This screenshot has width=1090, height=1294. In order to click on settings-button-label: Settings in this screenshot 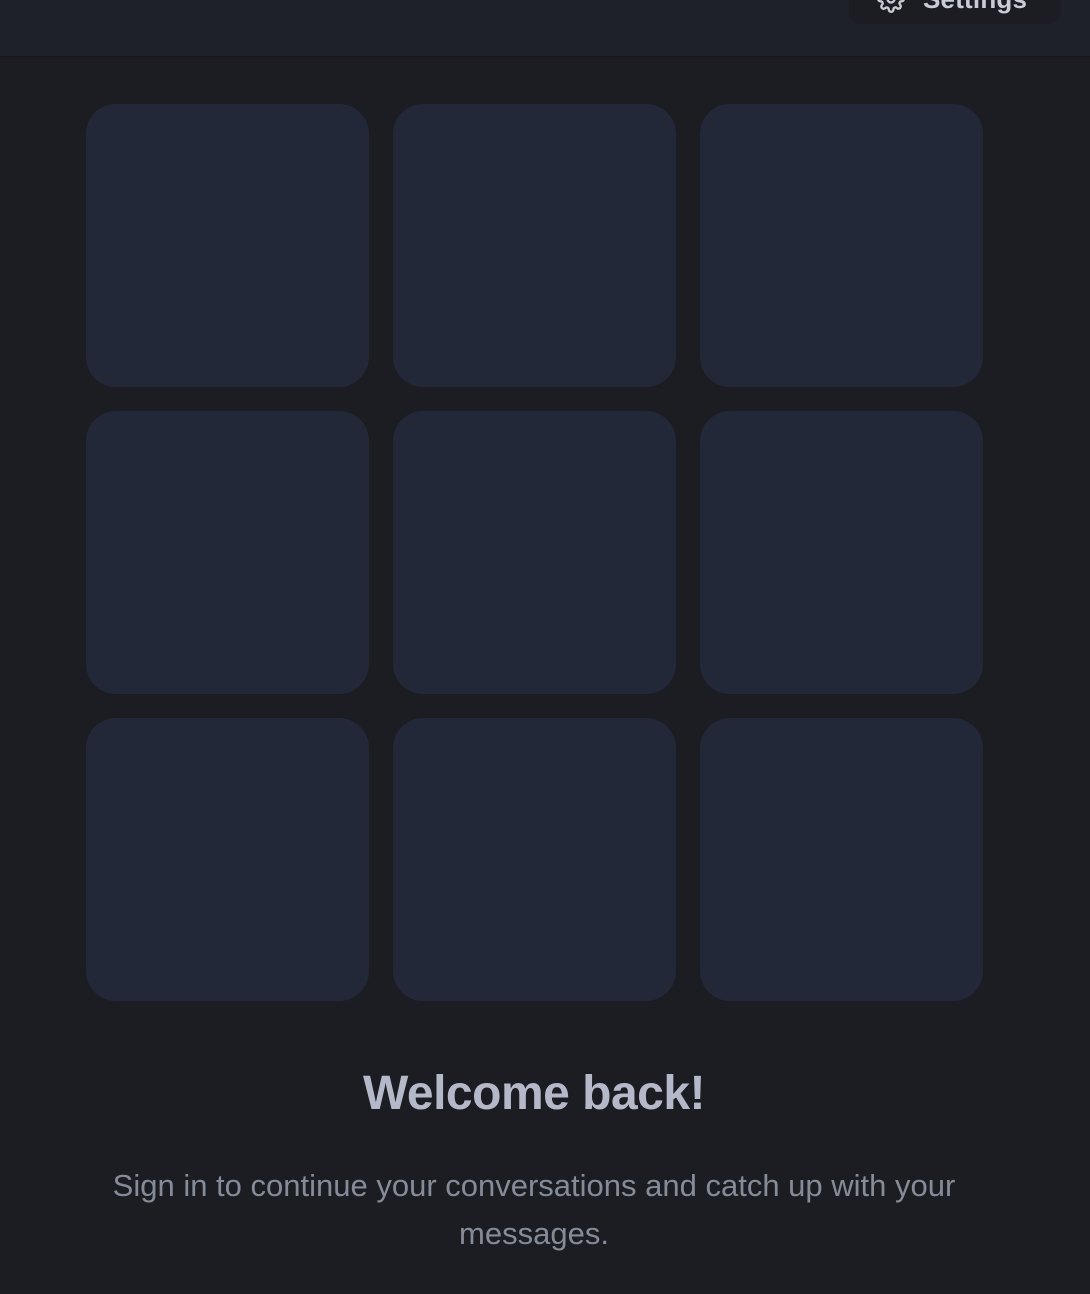, I will do `click(975, 7)`.